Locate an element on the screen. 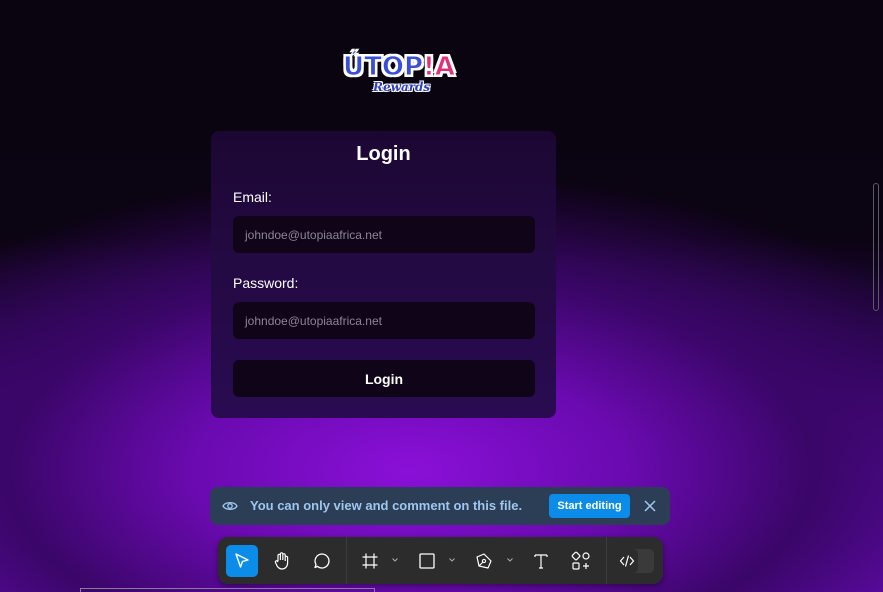 The image size is (883, 592). move-tool-button is located at coordinates (242, 561).